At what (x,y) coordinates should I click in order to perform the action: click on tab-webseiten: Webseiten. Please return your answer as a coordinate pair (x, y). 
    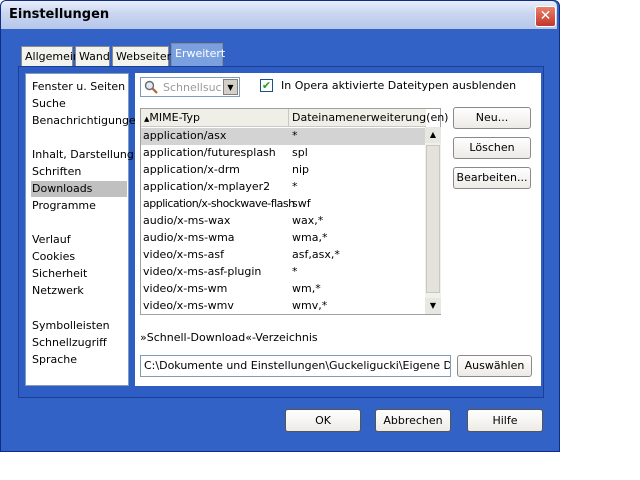
    Looking at the image, I should click on (143, 56).